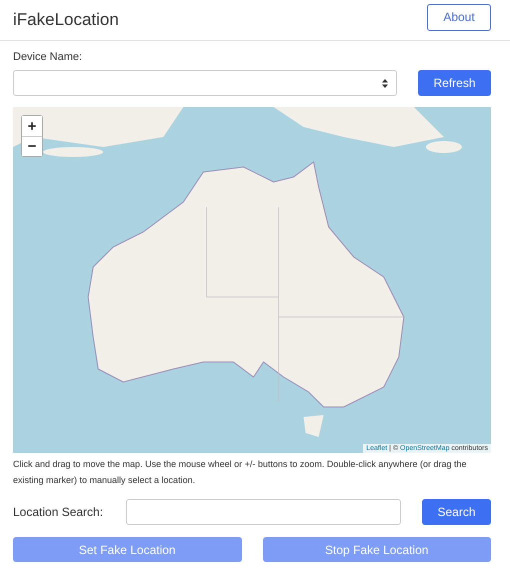  I want to click on location-search-label: Location Search:, so click(58, 512).